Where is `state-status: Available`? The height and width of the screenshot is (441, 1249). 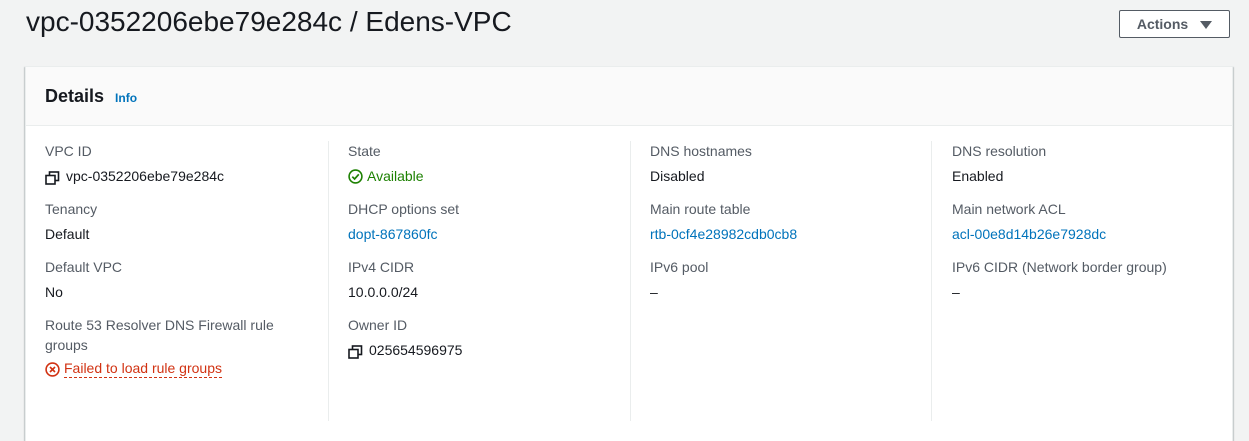
state-status: Available is located at coordinates (490, 176).